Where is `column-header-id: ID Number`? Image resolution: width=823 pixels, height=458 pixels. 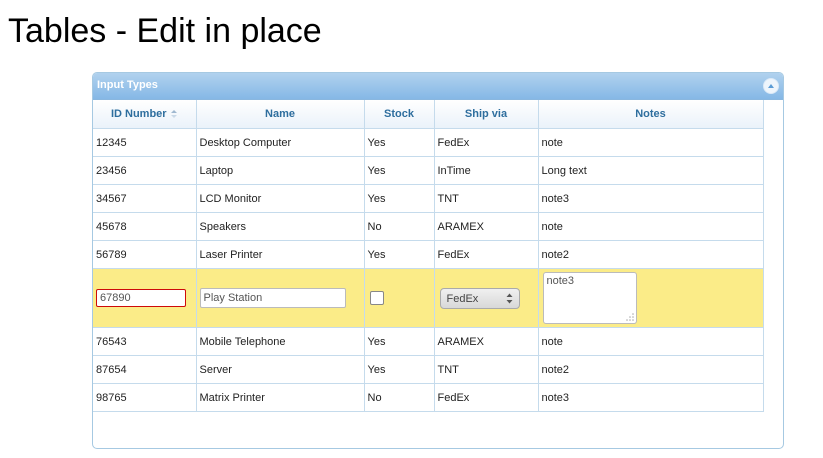 column-header-id: ID Number is located at coordinates (145, 114).